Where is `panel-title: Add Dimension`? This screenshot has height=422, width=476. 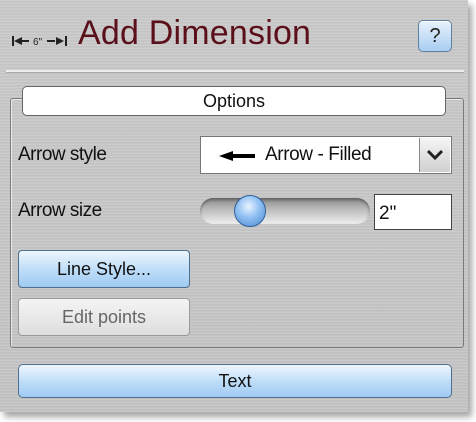 panel-title: Add Dimension is located at coordinates (195, 33).